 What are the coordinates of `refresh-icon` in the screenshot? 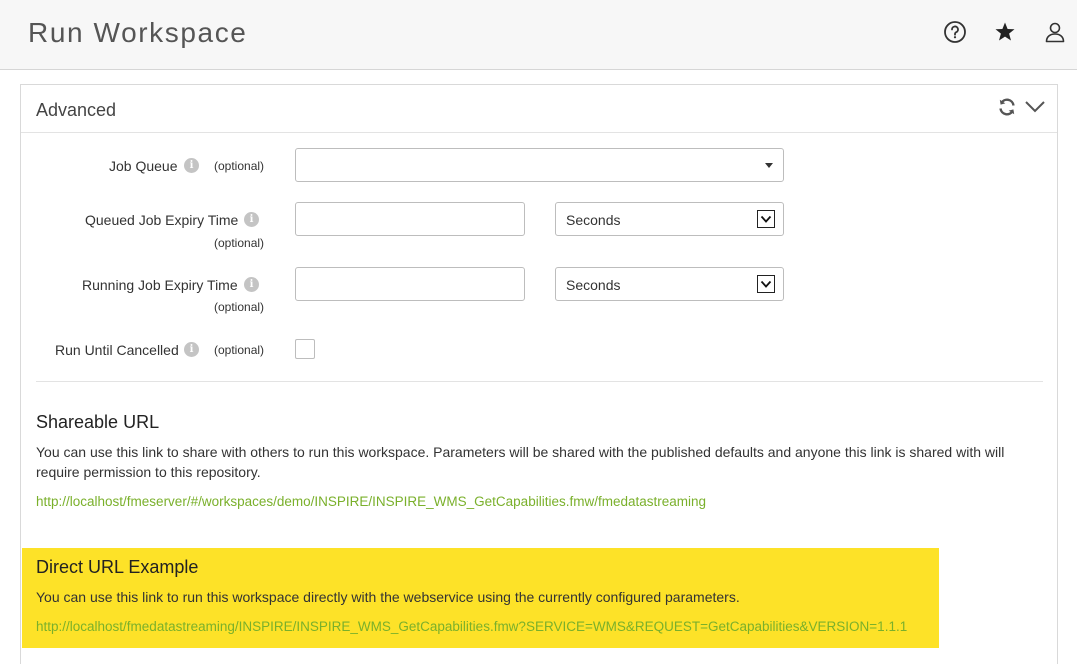 It's located at (1007, 107).